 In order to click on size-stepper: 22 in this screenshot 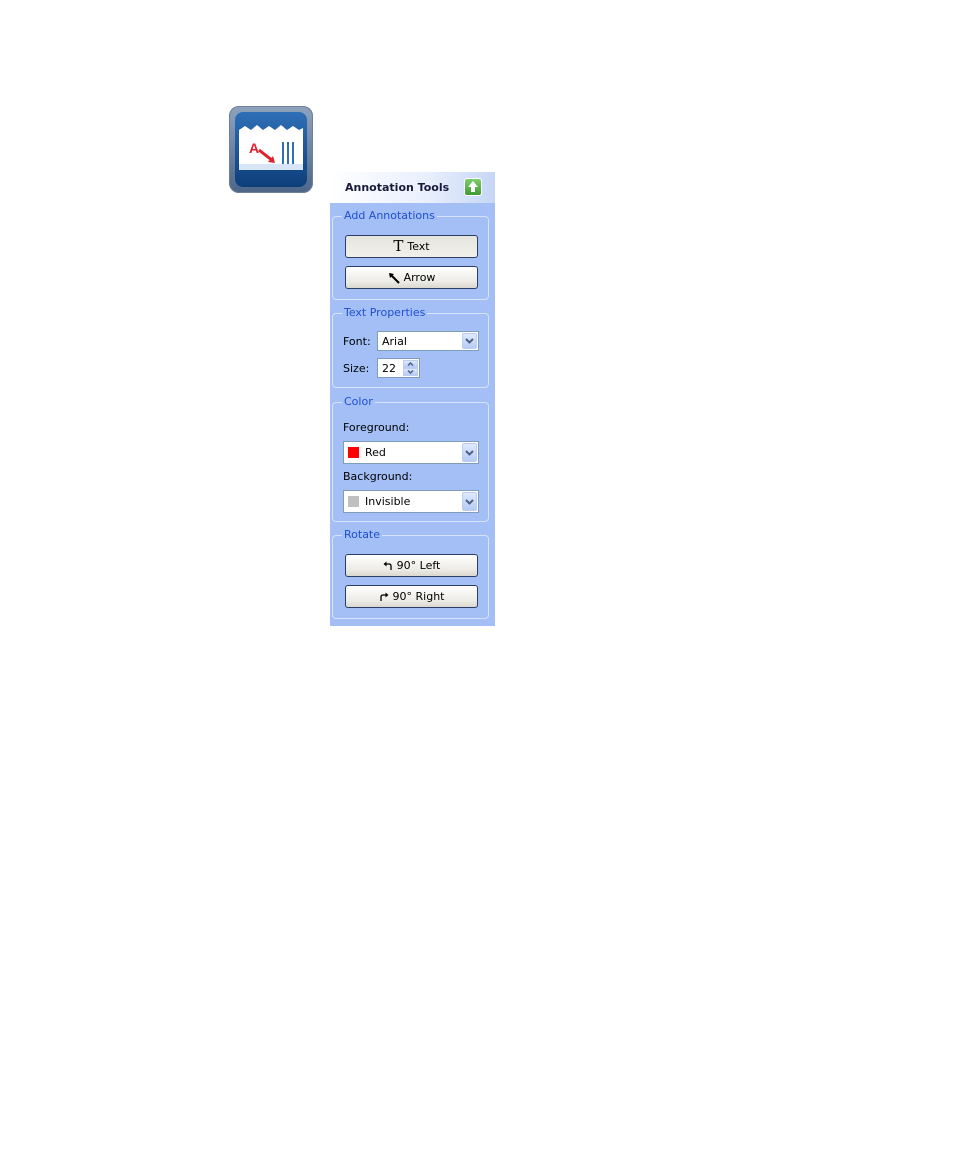, I will do `click(398, 368)`.